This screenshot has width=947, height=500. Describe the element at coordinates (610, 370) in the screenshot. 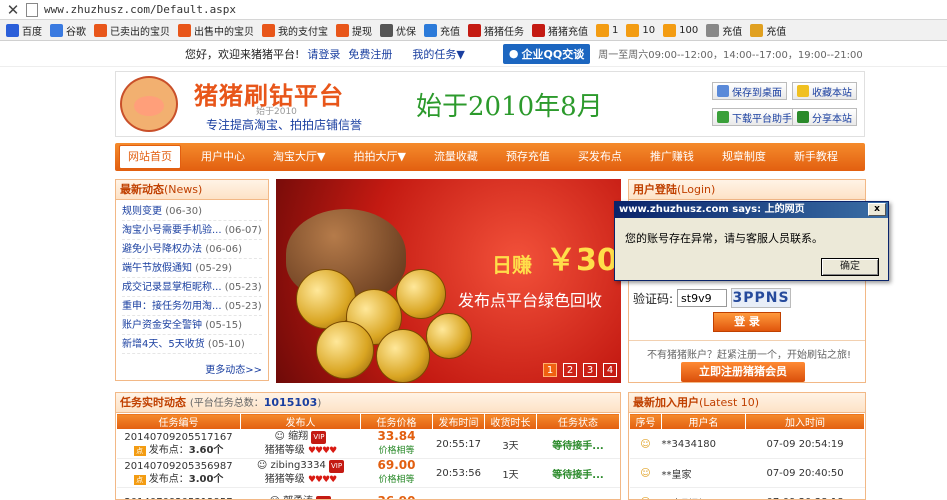

I see `banner-page-button: 4` at that location.